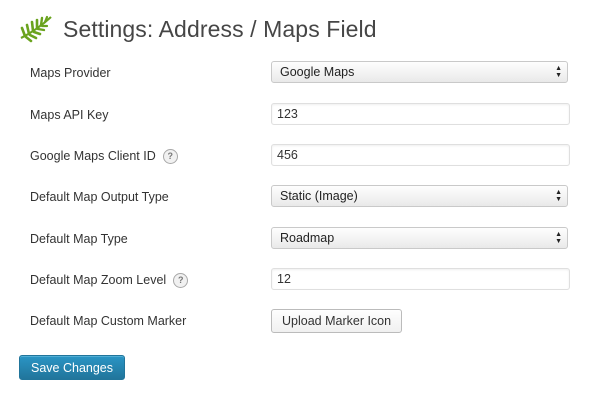 The height and width of the screenshot is (405, 606). Describe the element at coordinates (220, 28) in the screenshot. I see `page-title: Settings: Address / Maps Field` at that location.